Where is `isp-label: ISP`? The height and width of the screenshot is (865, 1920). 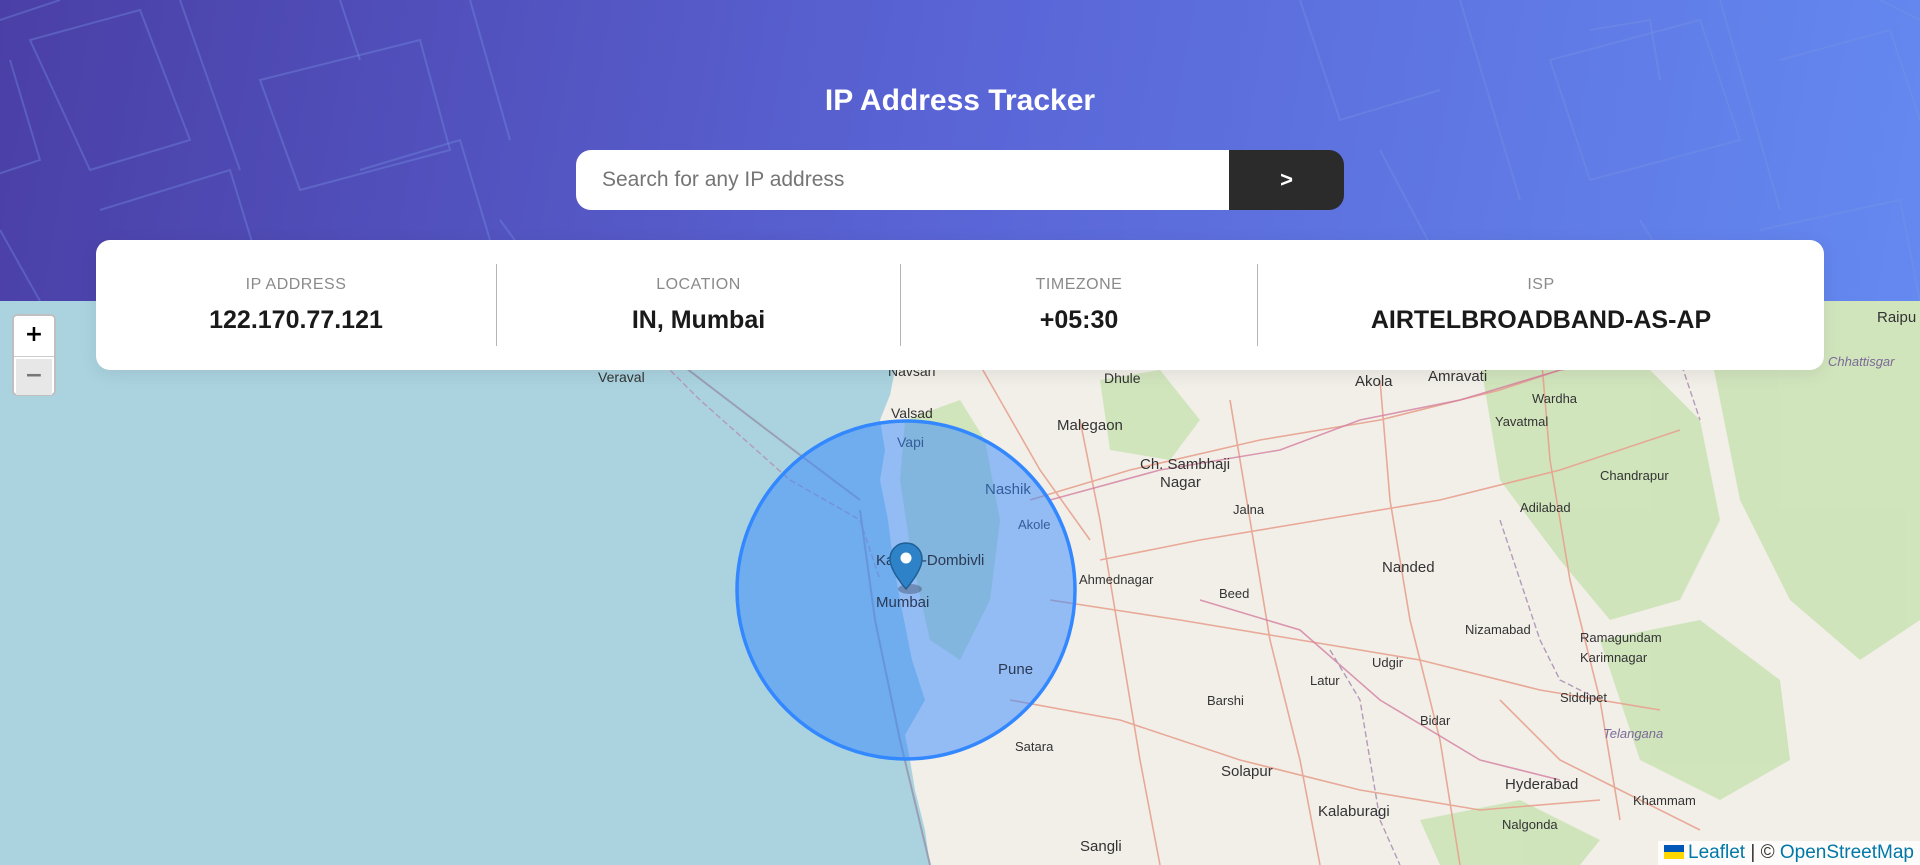 isp-label: ISP is located at coordinates (1541, 284).